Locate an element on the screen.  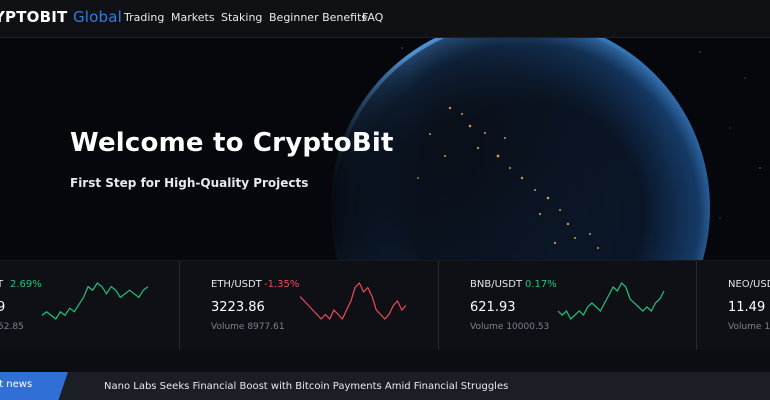
ticker-card: T 2.69% 9 52.85 is located at coordinates (90, 306).